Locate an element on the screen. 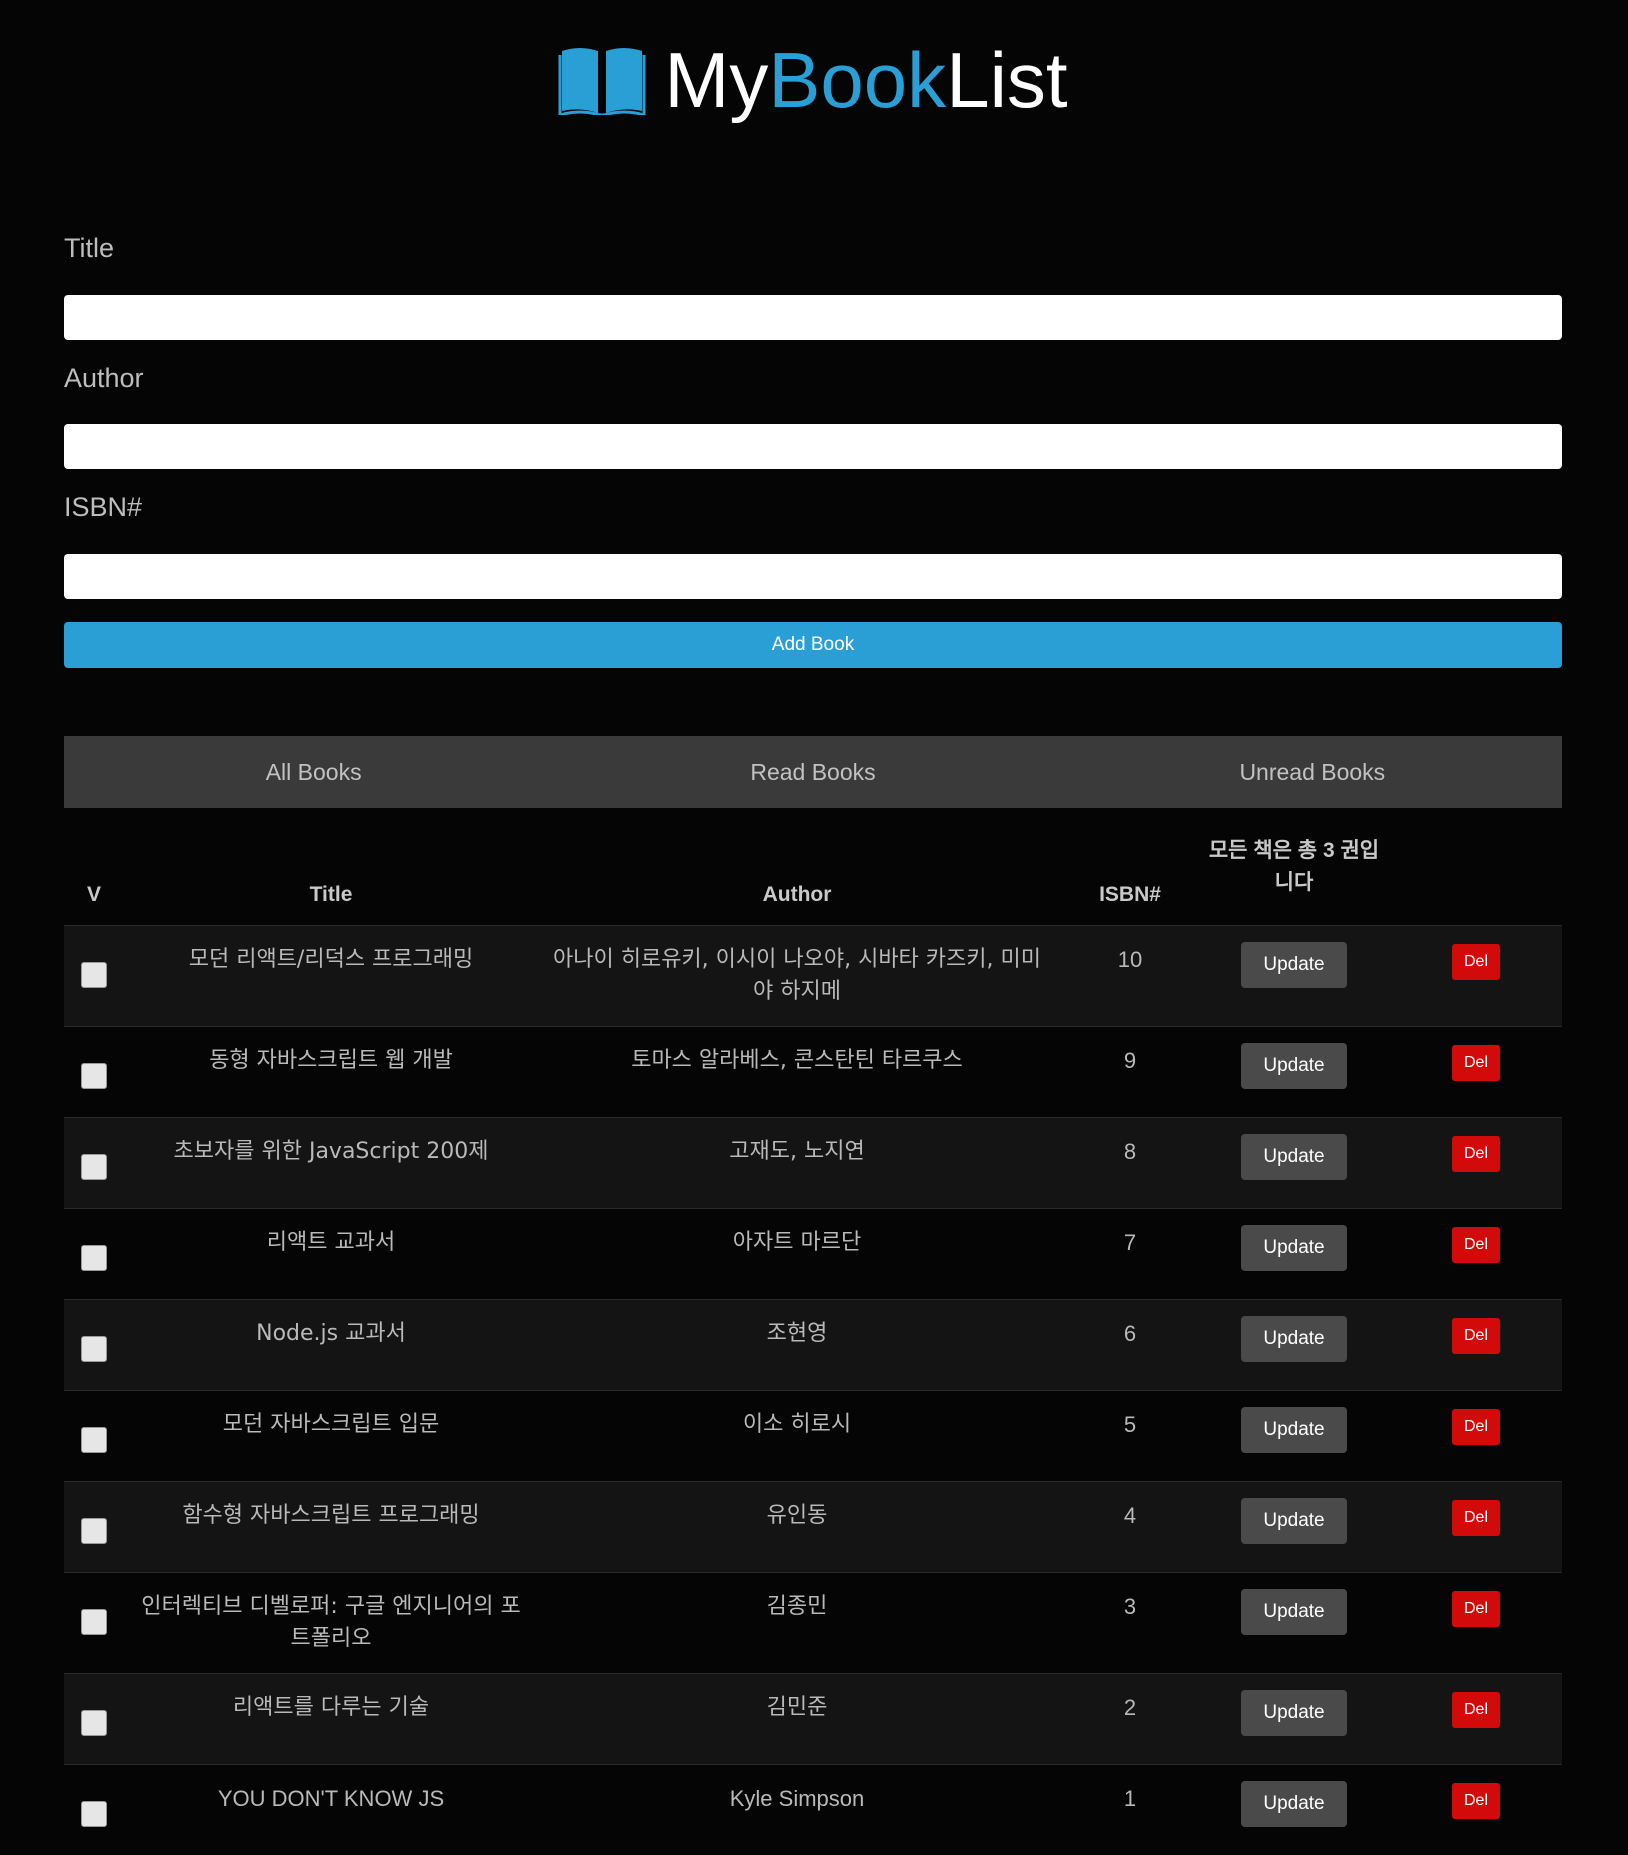  book-isbn: 1 is located at coordinates (1130, 1810).